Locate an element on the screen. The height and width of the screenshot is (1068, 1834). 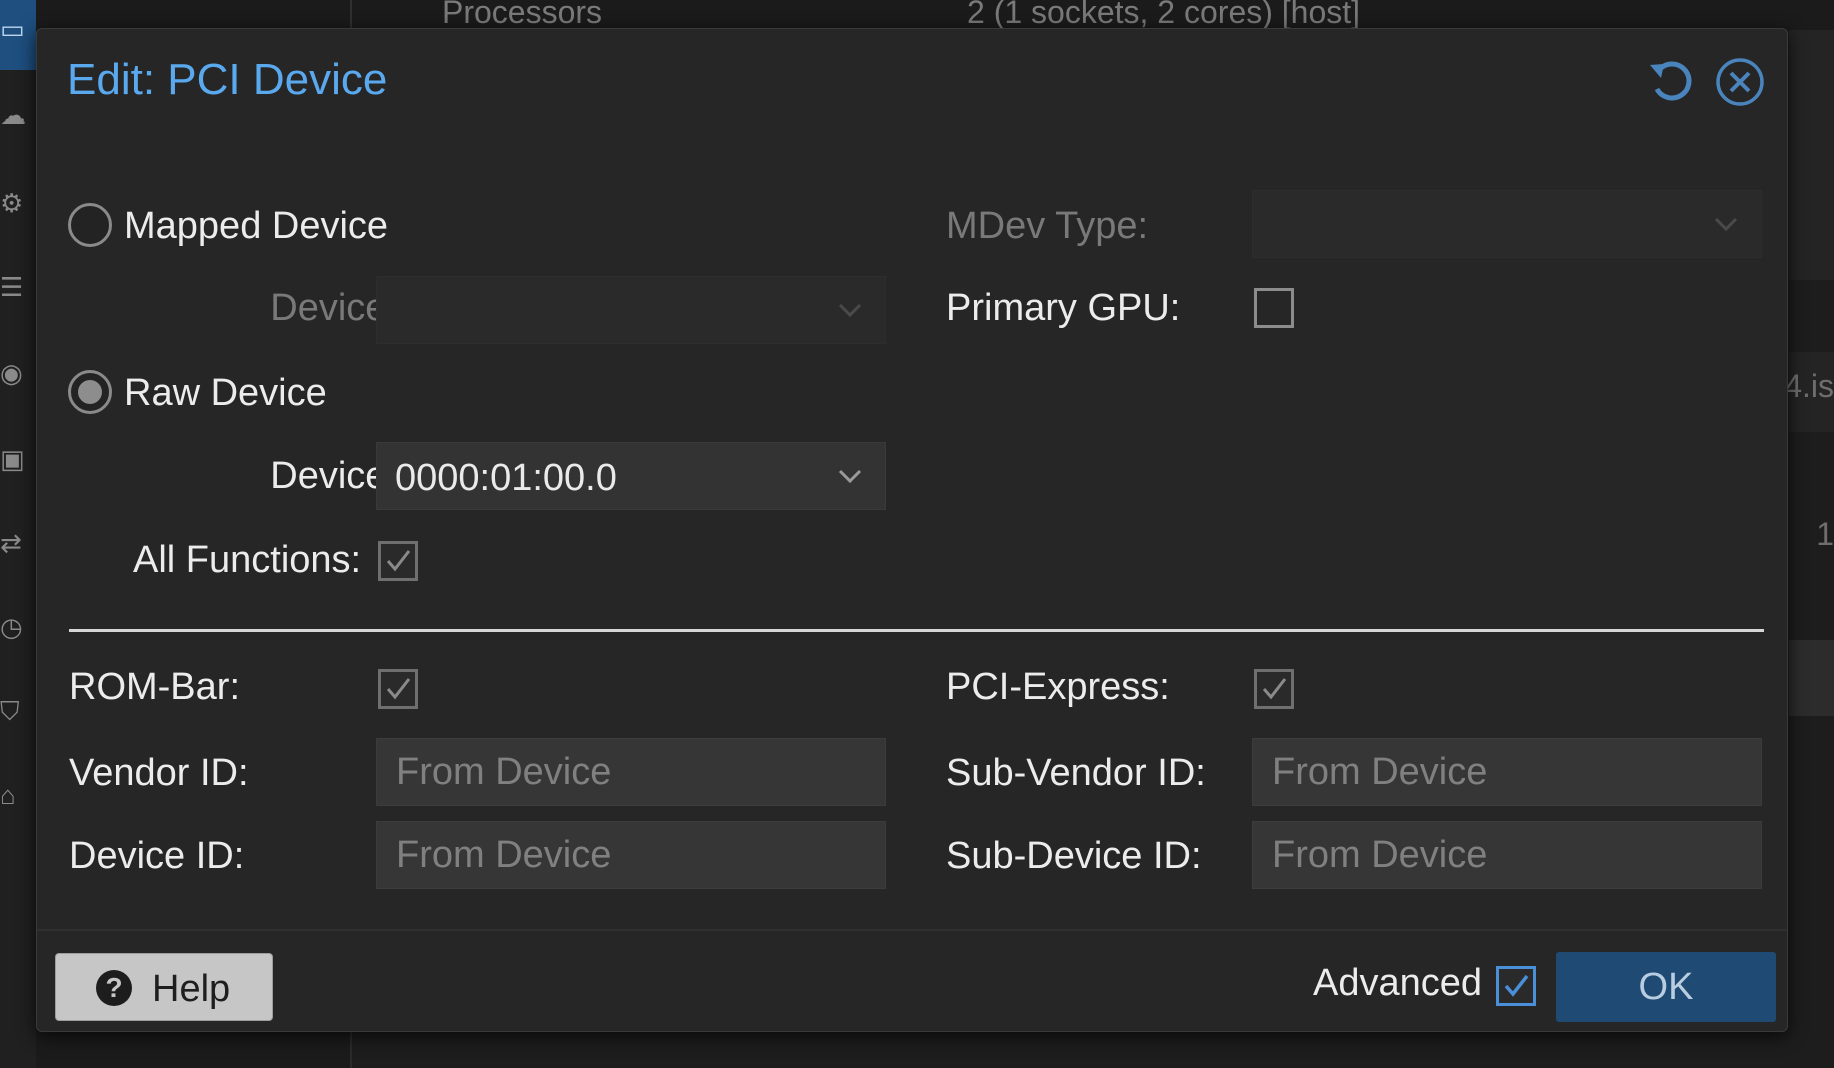
primary-gpu-label: Primary GPU: is located at coordinates (1063, 308).